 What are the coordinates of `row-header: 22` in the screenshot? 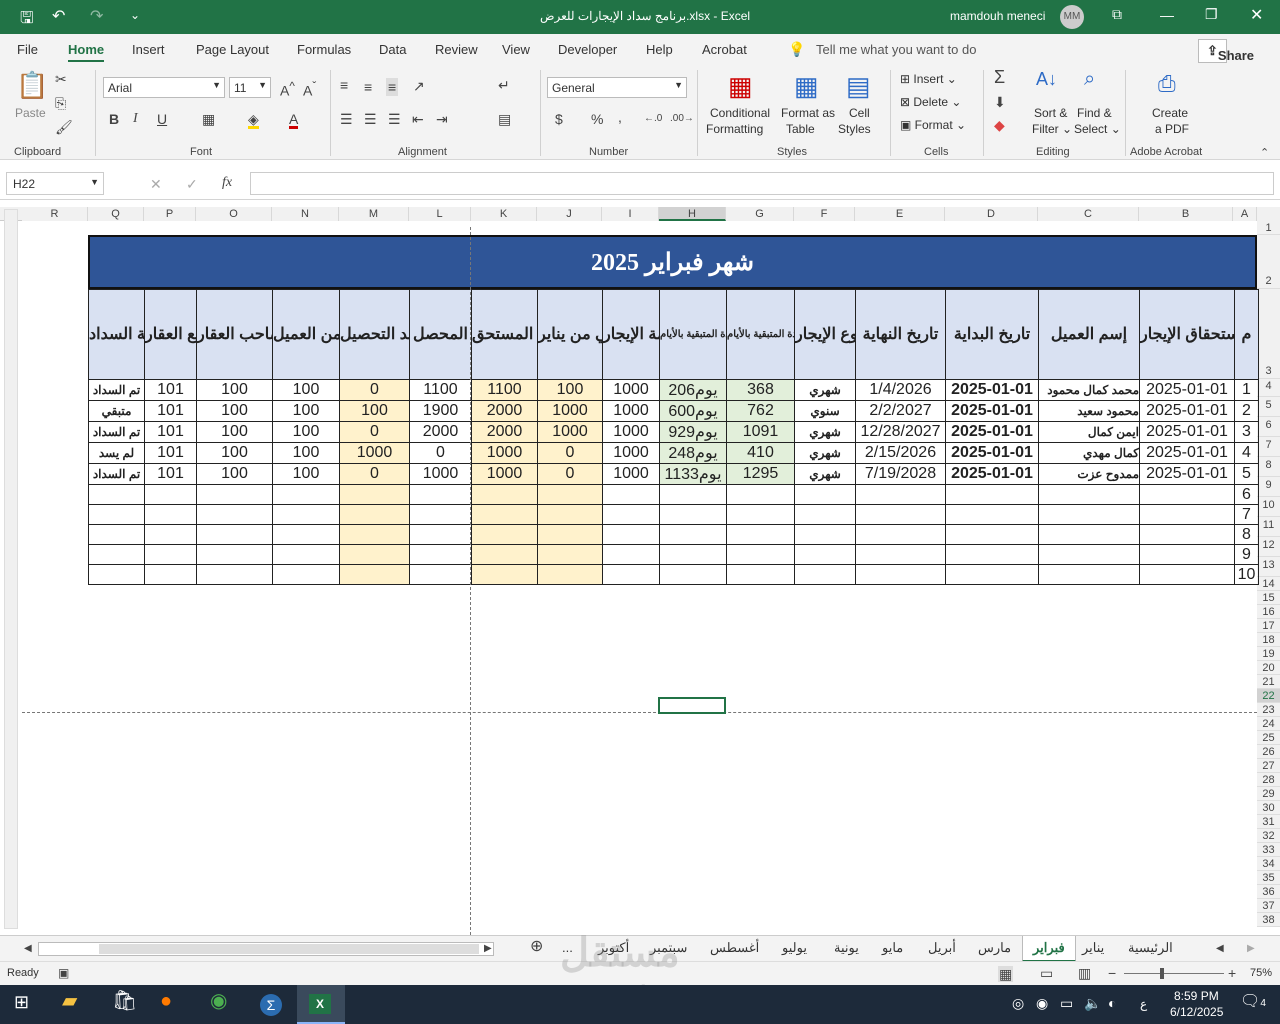 It's located at (1268, 696).